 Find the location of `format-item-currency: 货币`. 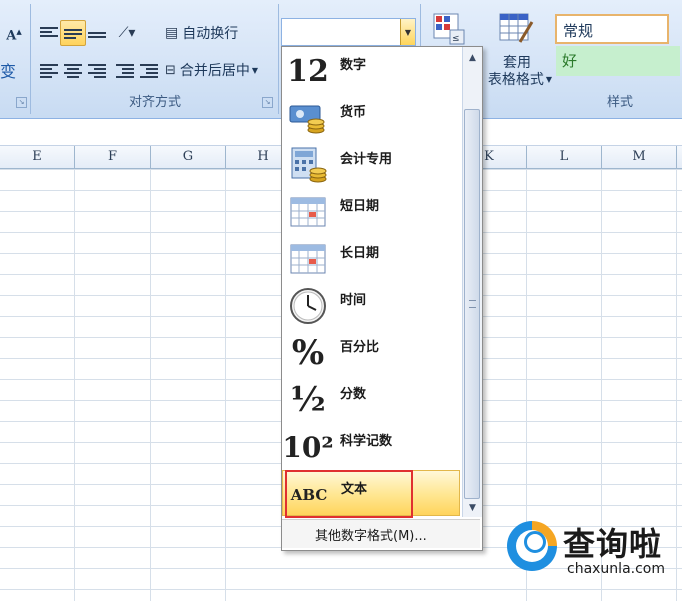

format-item-currency: 货币 is located at coordinates (371, 117).